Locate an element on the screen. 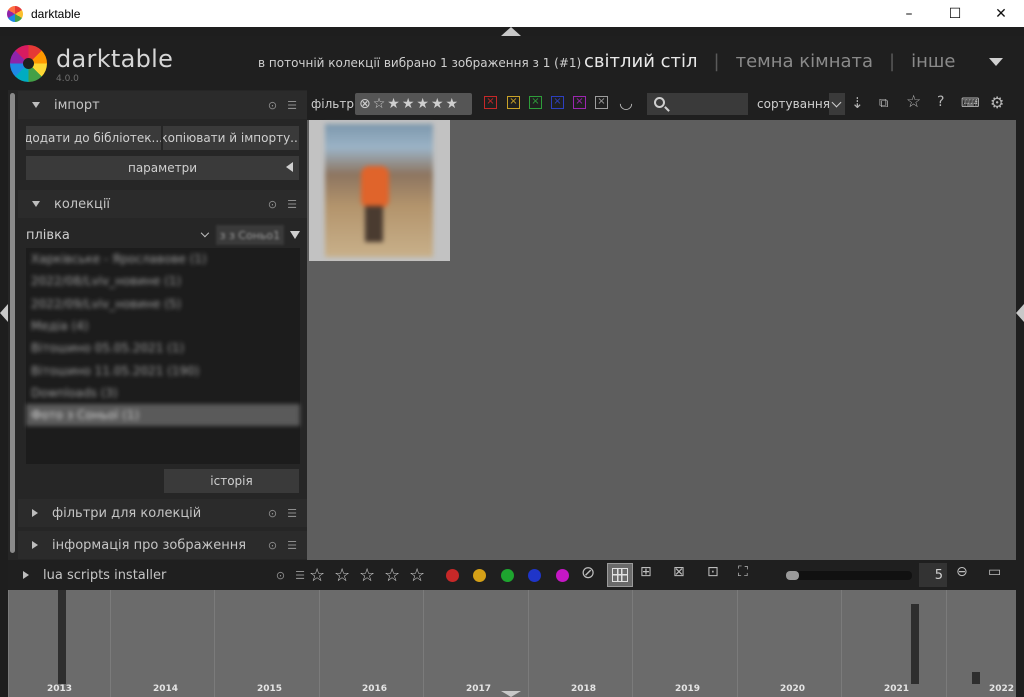  sort-label: сортування is located at coordinates (793, 104).